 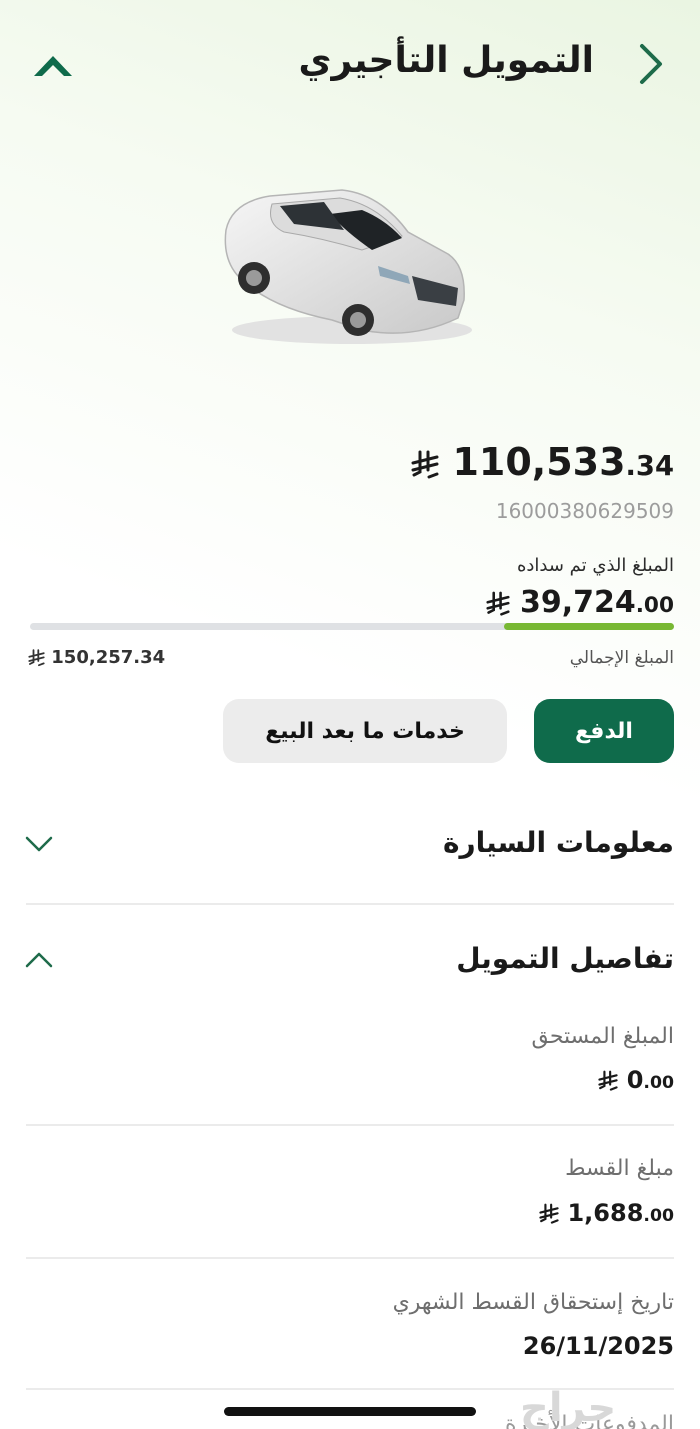 What do you see at coordinates (654, 605) in the screenshot?
I see `paid-amount-dec: .00` at bounding box center [654, 605].